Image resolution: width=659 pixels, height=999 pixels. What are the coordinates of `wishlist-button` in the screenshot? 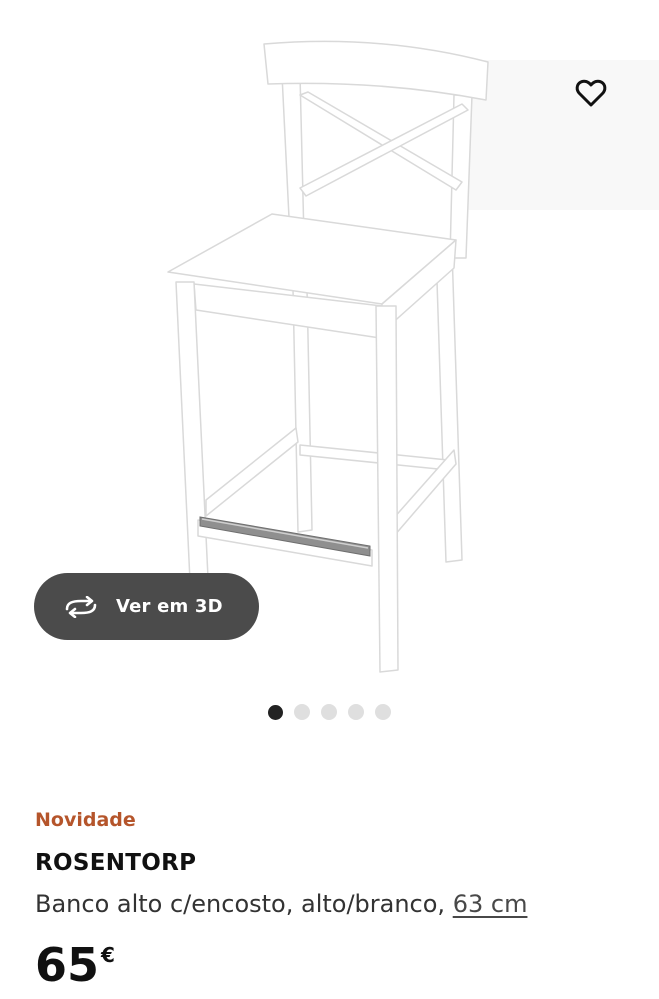 It's located at (591, 93).